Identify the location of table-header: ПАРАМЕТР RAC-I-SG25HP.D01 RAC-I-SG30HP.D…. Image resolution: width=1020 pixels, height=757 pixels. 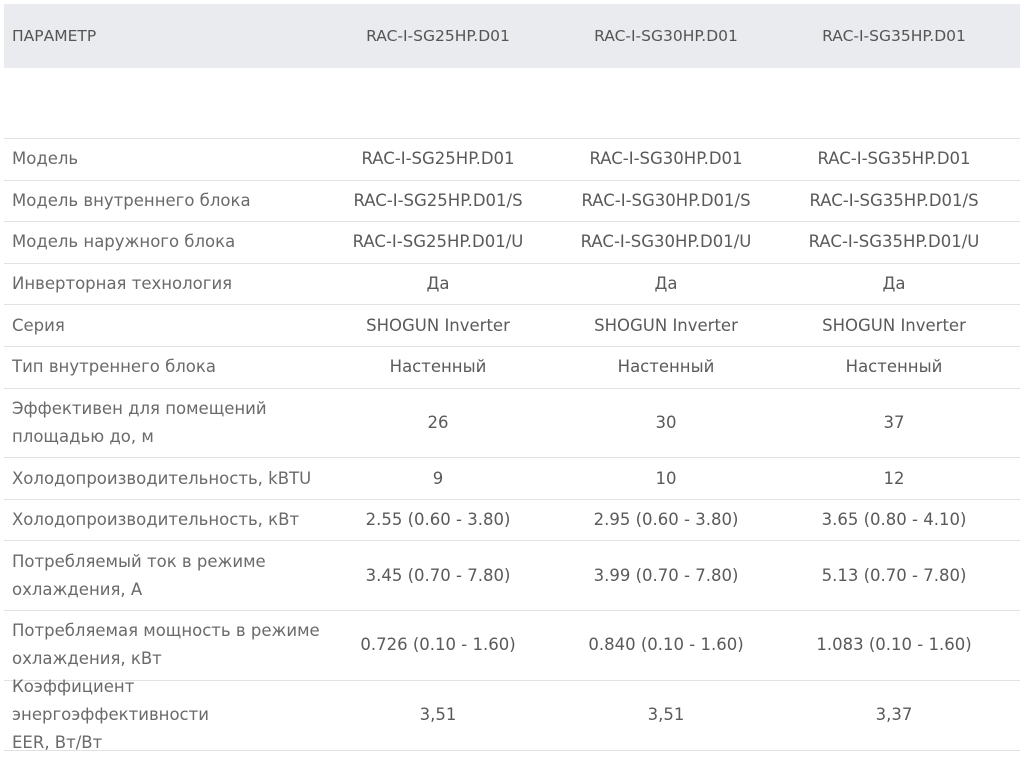
(512, 36).